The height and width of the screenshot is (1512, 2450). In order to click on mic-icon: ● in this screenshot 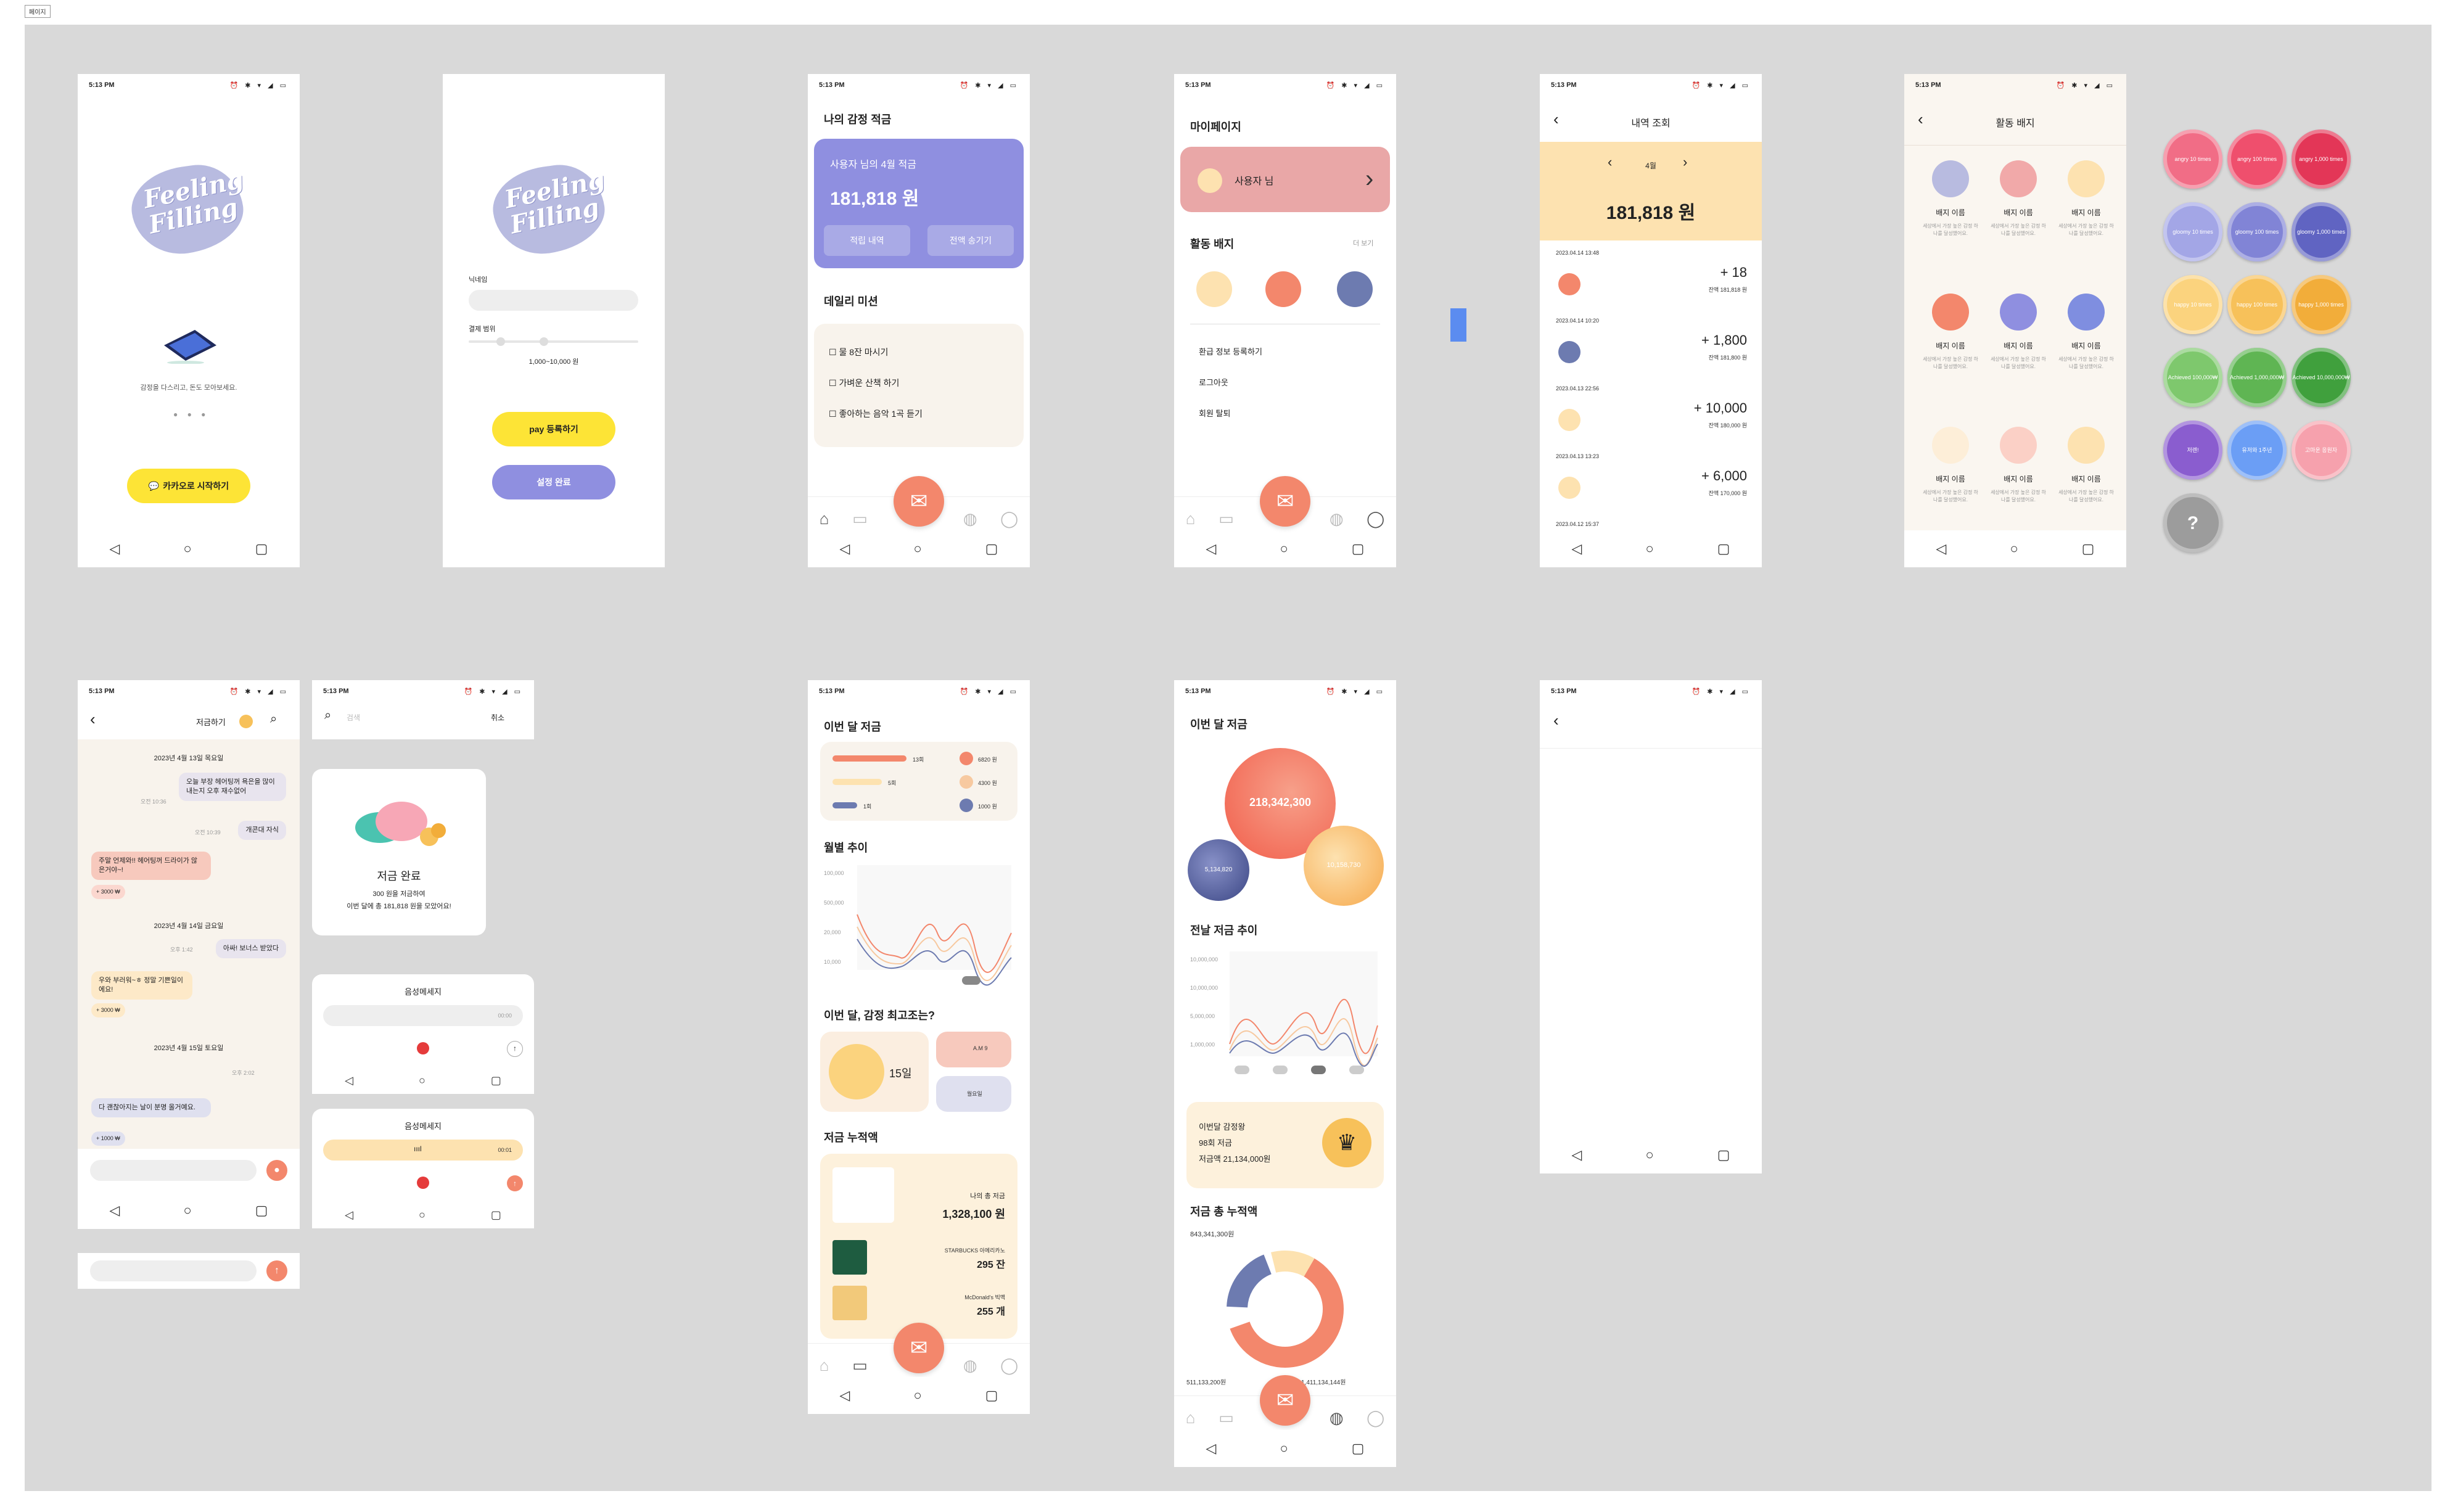, I will do `click(276, 1170)`.